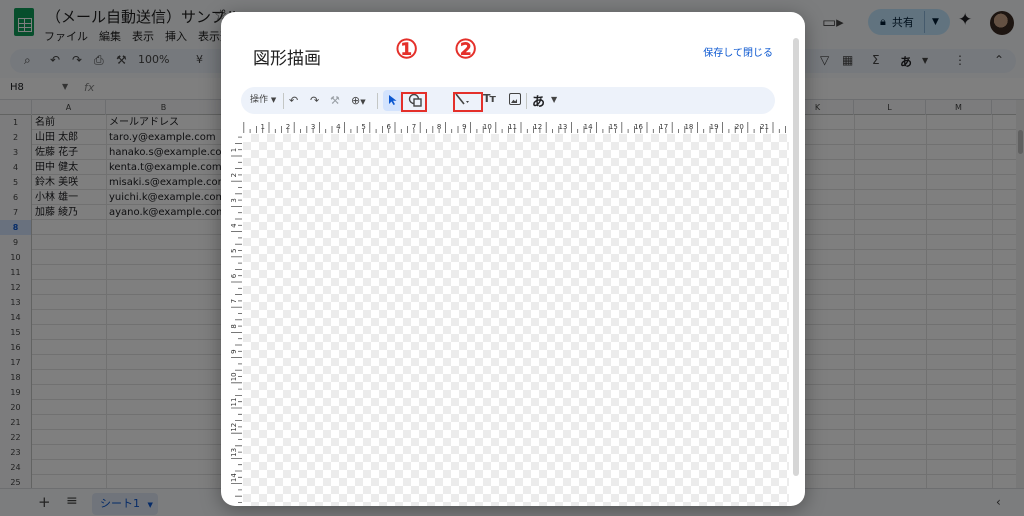  What do you see at coordinates (468, 102) in the screenshot?
I see `highlight-box-textbox` at bounding box center [468, 102].